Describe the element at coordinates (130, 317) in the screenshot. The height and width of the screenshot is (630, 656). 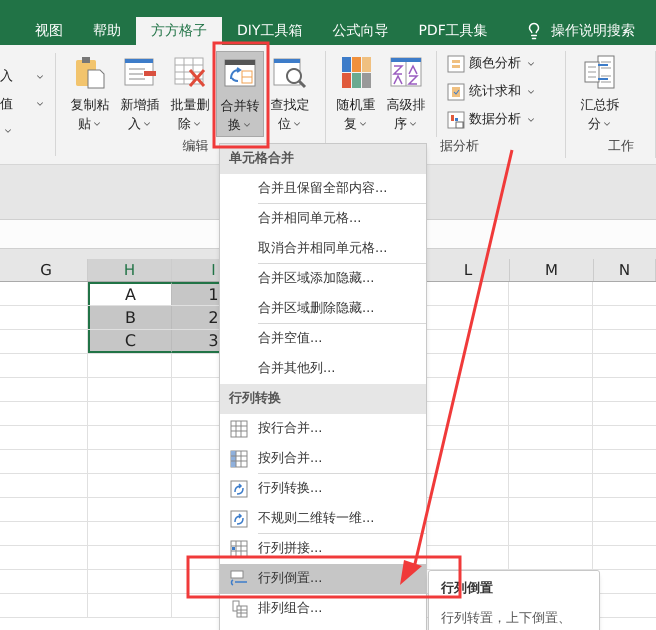
I see `table-cell: B` at that location.